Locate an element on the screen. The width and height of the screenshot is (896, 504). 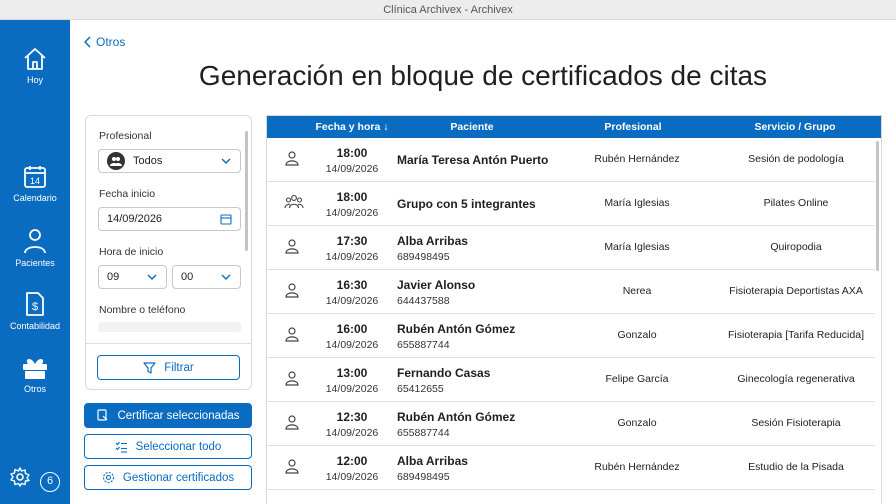
notification-badge: 6 is located at coordinates (50, 482).